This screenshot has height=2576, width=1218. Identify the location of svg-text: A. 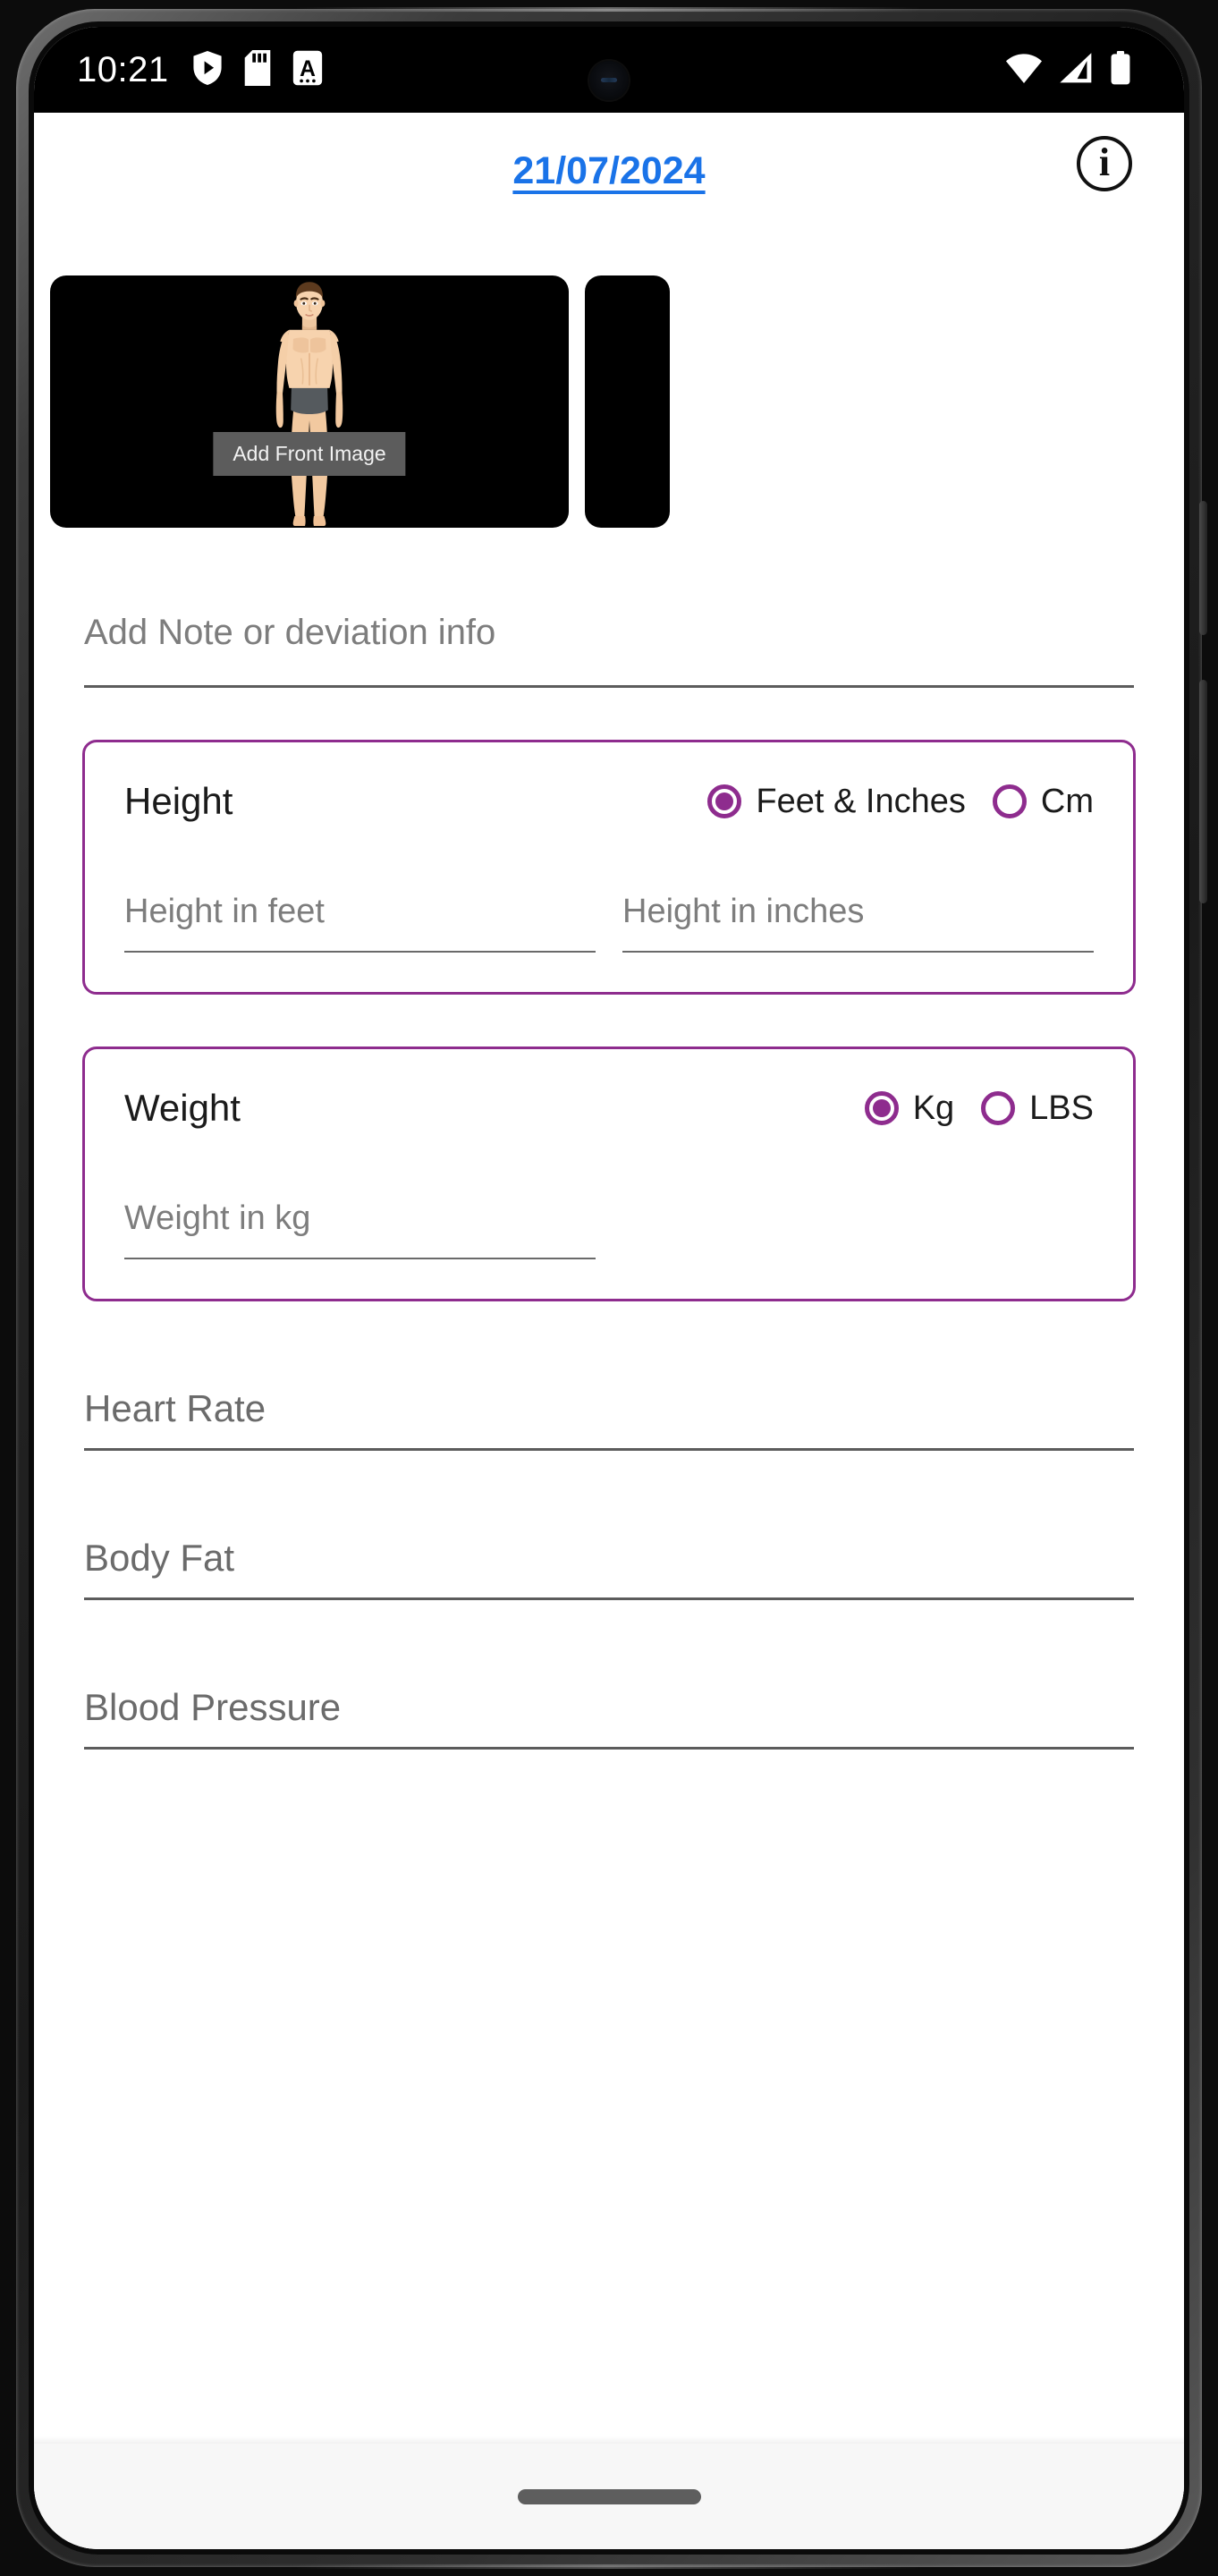
(308, 69).